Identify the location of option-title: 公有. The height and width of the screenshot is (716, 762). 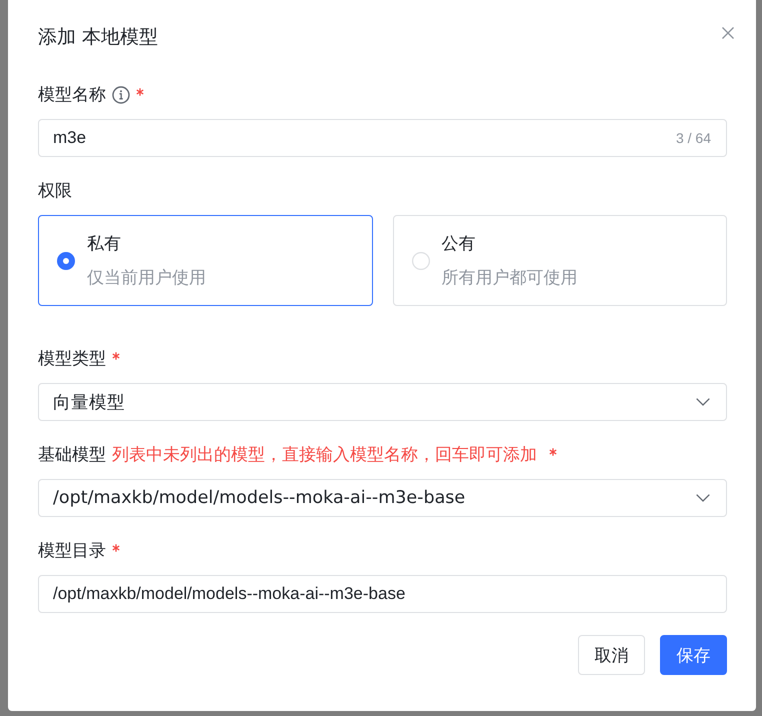
(459, 244).